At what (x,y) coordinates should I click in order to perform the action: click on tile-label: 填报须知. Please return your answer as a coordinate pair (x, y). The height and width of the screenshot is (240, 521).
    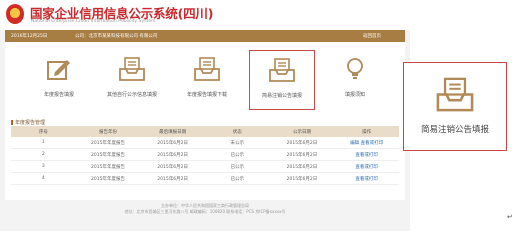
    Looking at the image, I should click on (354, 95).